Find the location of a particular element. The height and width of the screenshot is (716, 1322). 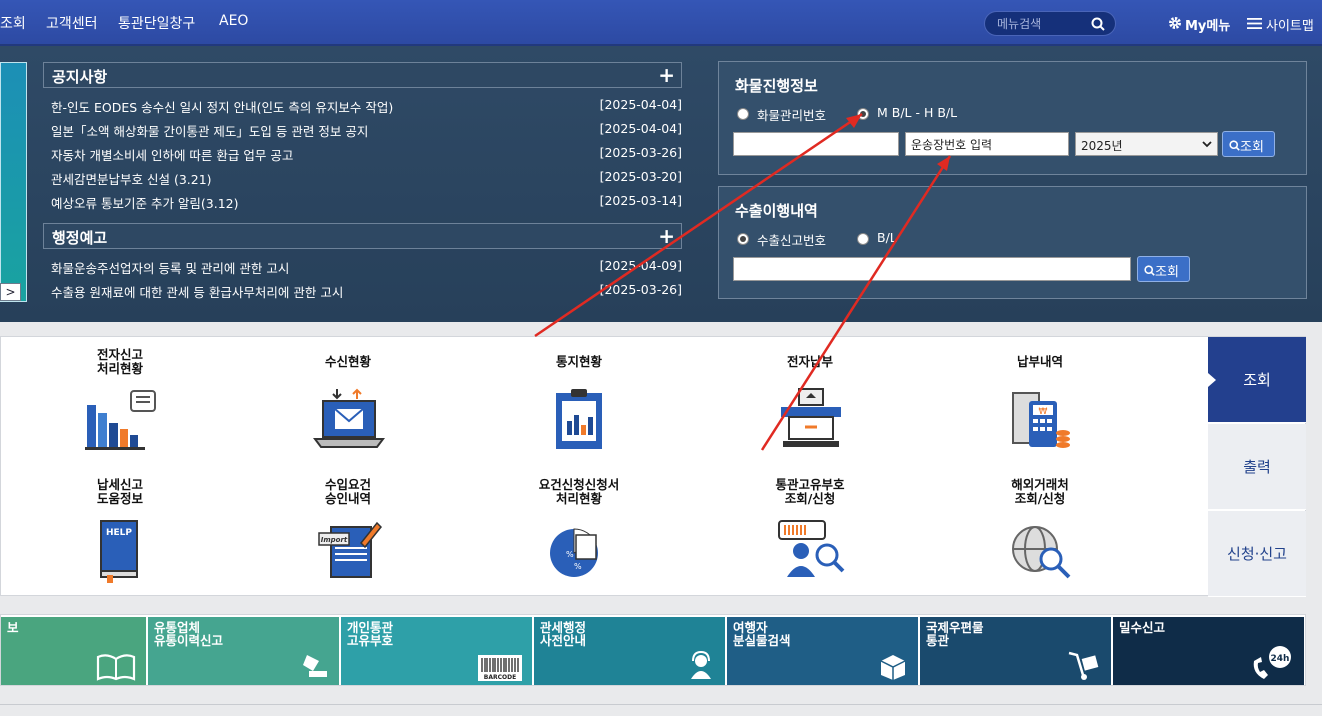

cargo-panel-title: 화물진행정보 is located at coordinates (776, 86).